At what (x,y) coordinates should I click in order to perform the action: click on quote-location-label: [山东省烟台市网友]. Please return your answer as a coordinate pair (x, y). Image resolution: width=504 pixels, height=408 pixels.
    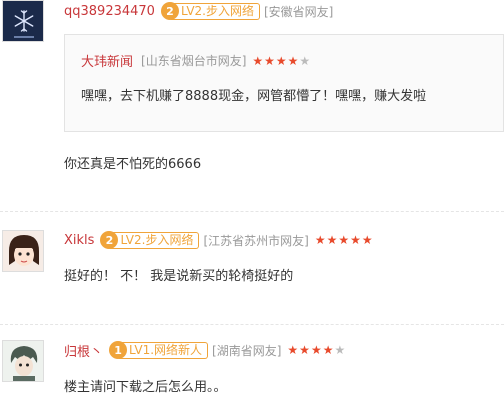
    Looking at the image, I should click on (194, 61).